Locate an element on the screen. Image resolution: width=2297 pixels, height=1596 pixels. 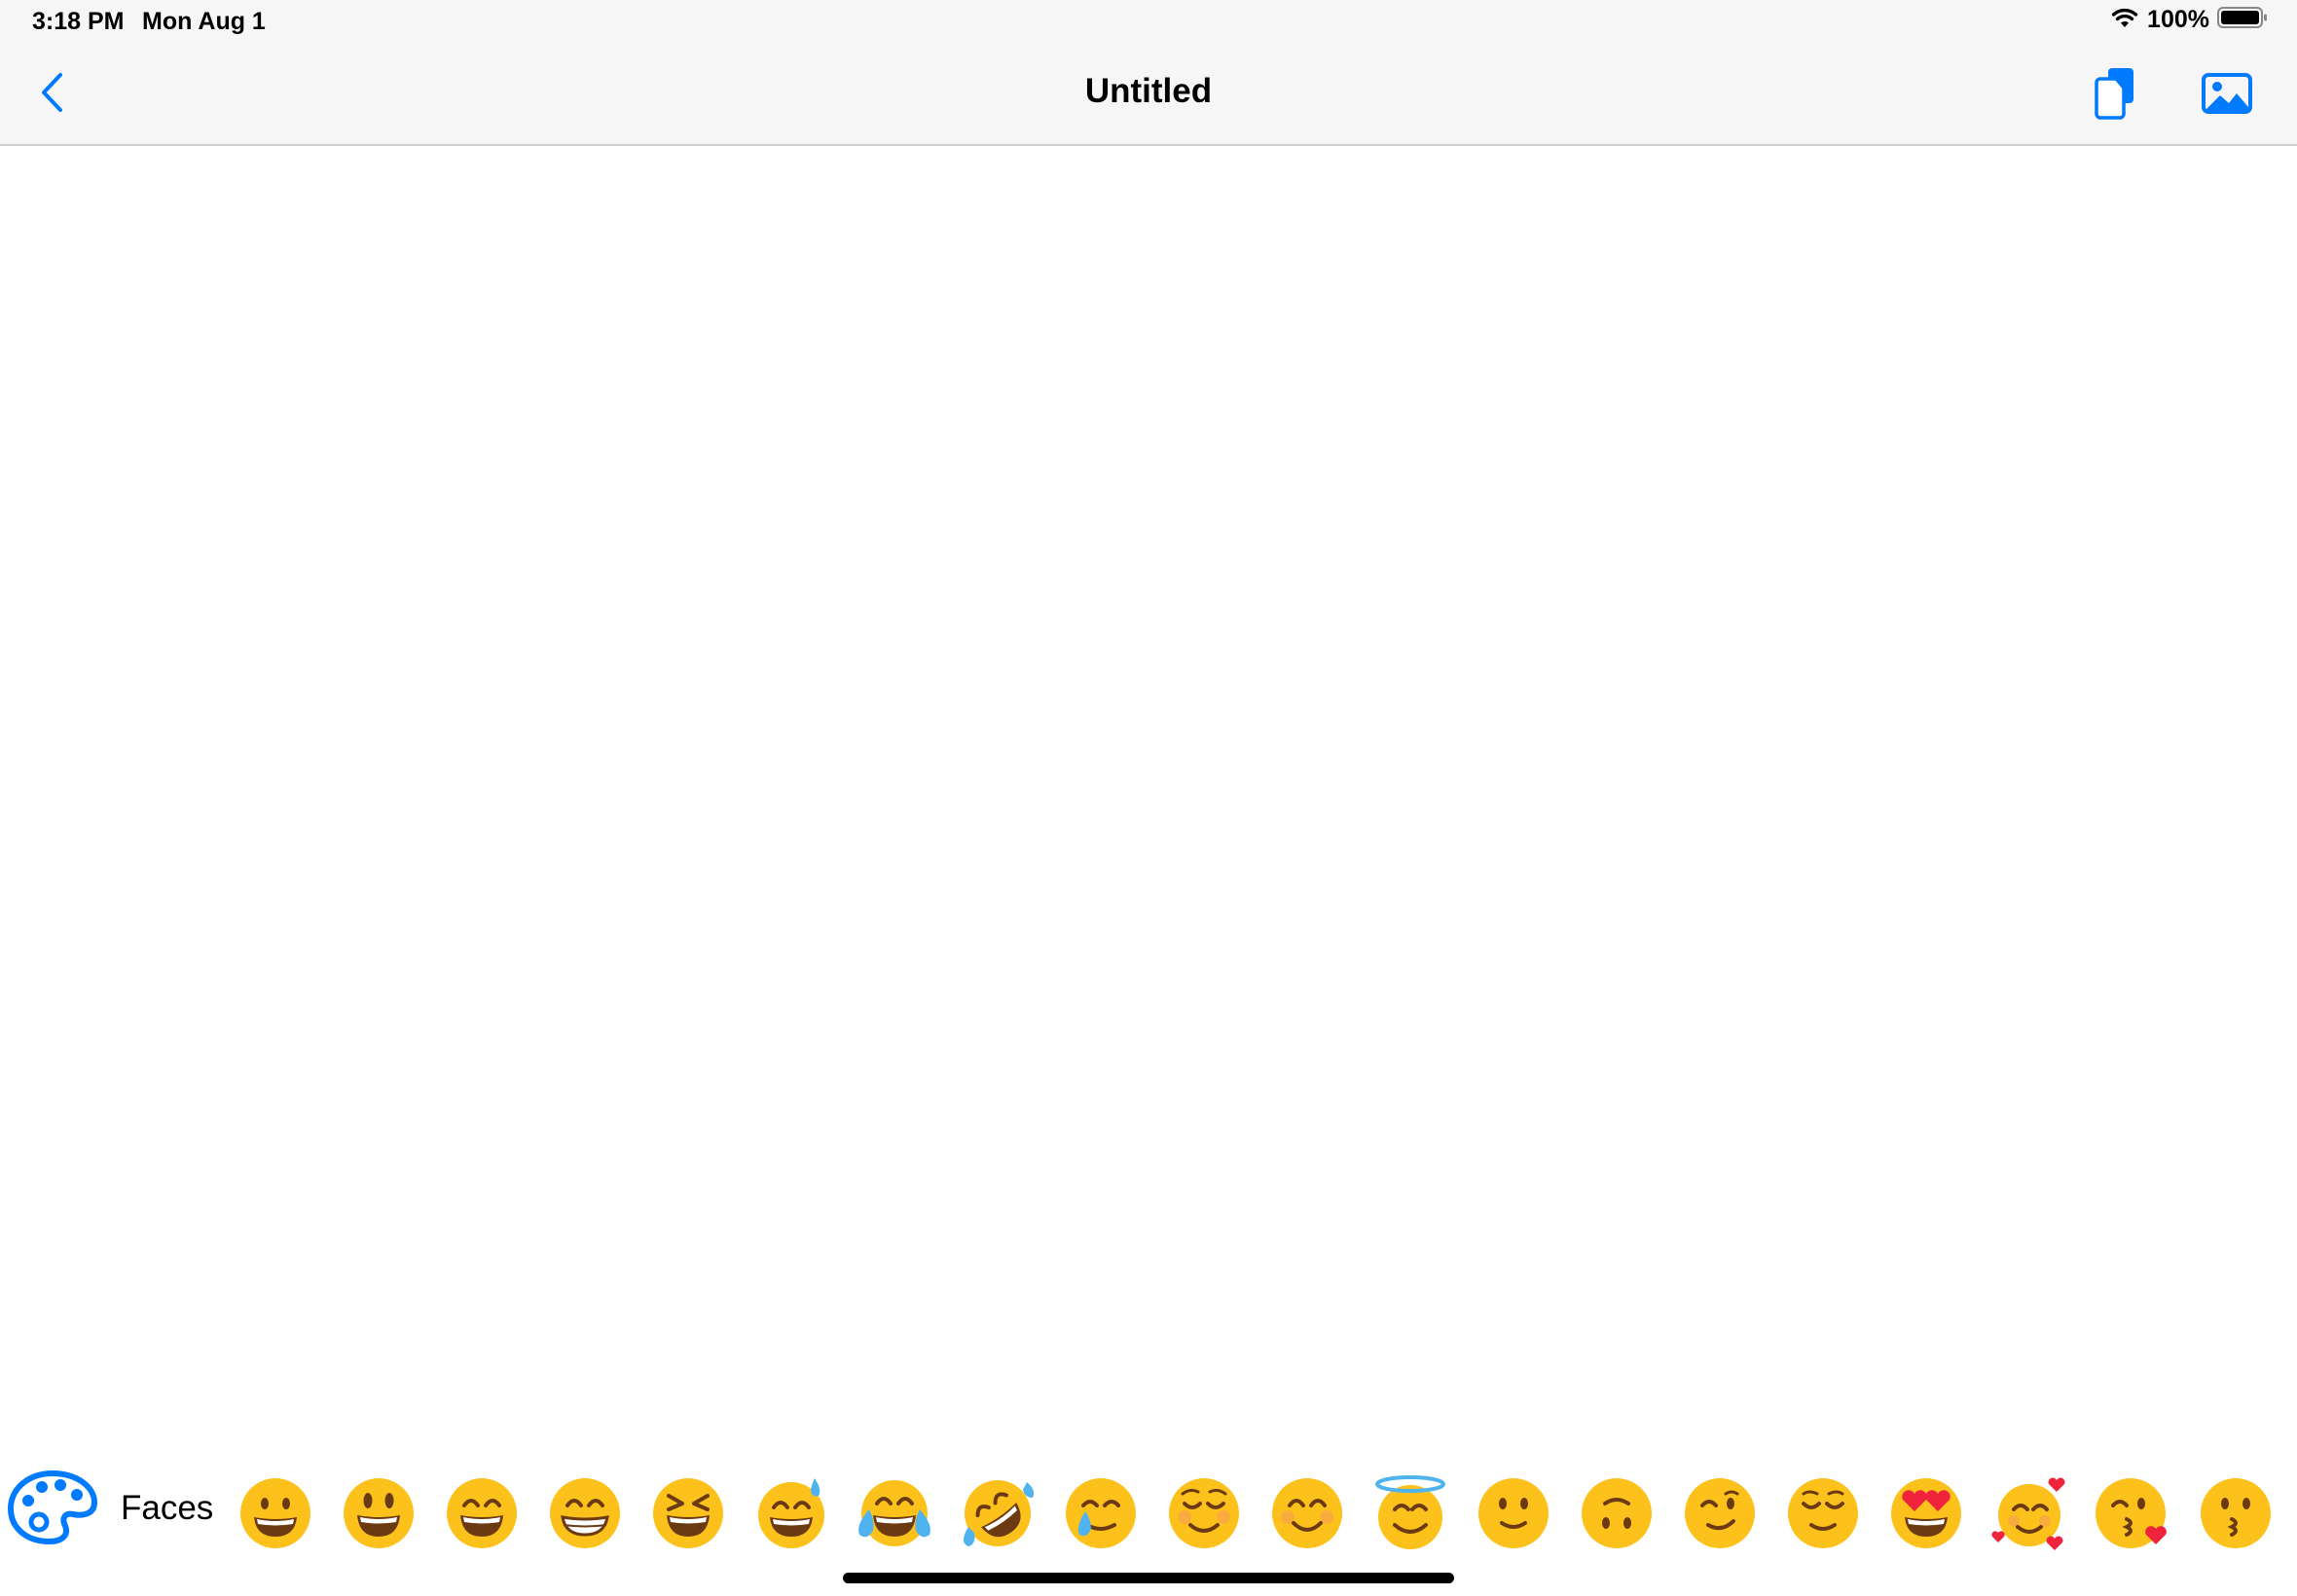
emoji-beaming-face is located at coordinates (585, 1513).